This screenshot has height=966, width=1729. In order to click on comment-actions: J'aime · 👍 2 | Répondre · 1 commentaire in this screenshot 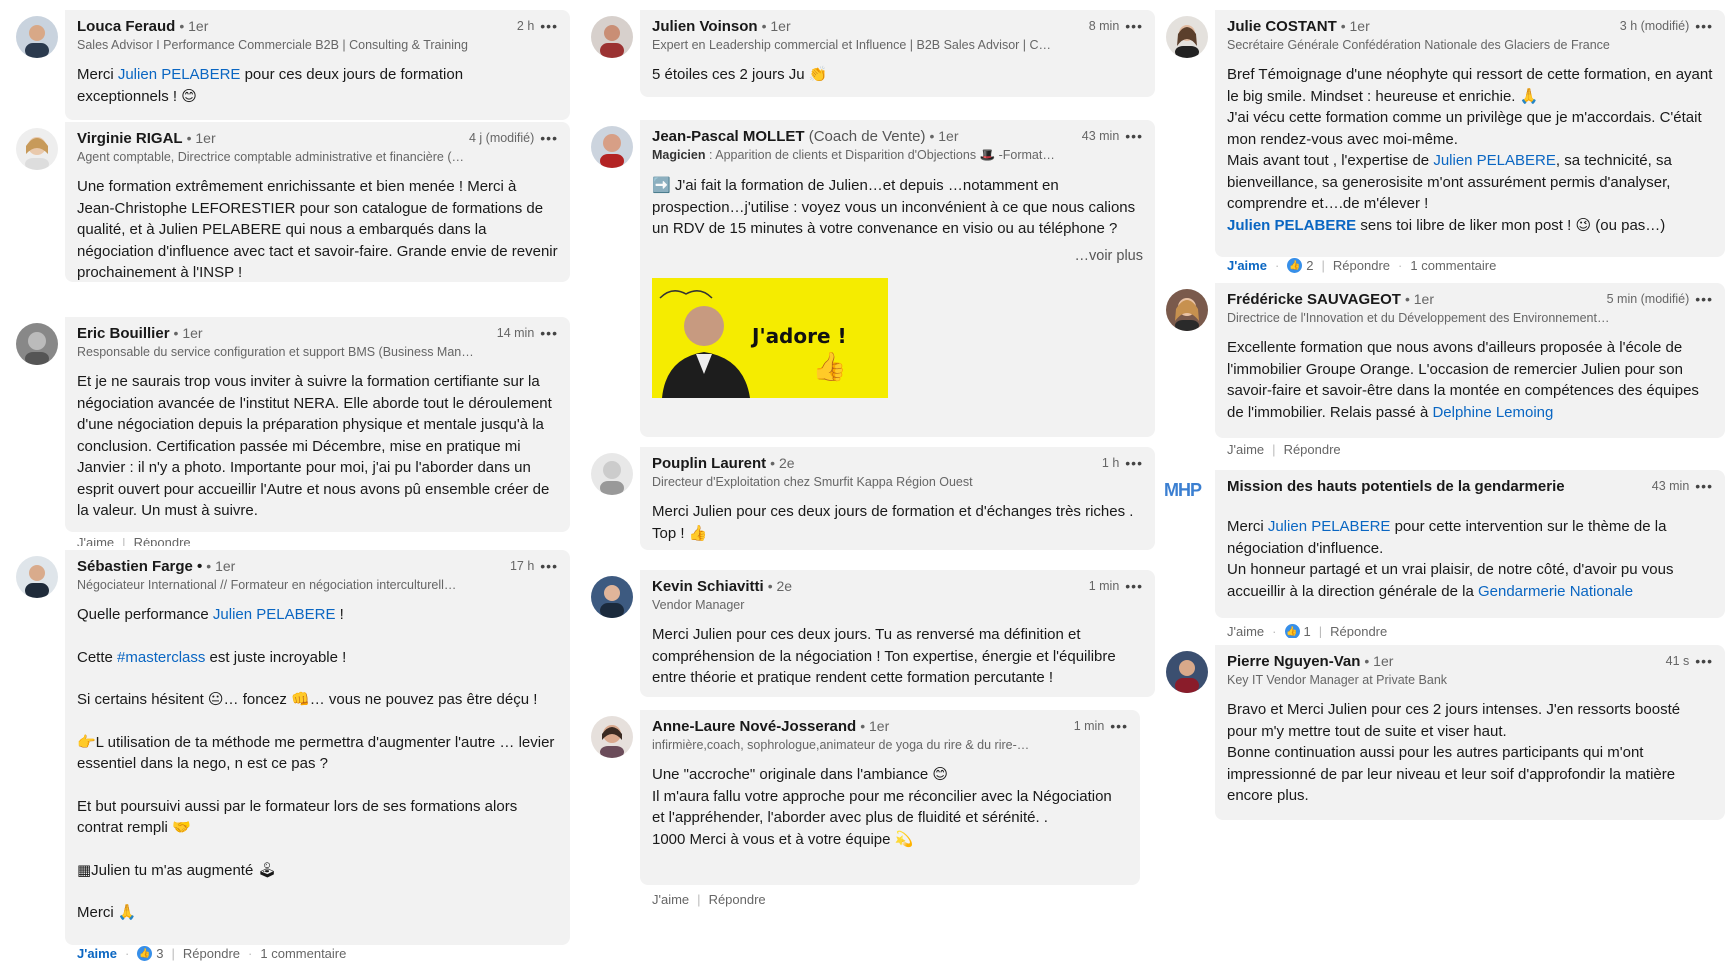, I will do `click(1362, 265)`.